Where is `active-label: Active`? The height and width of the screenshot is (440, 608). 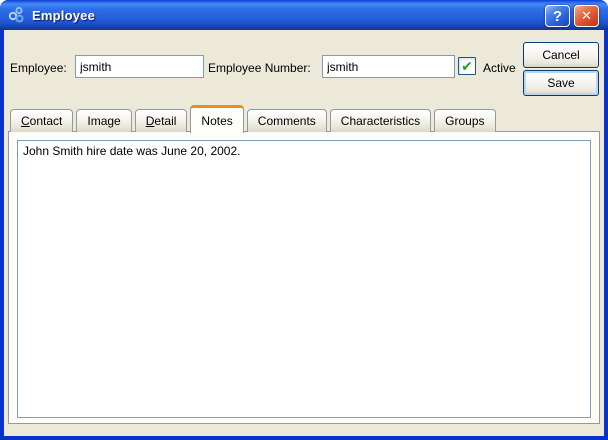 active-label: Active is located at coordinates (499, 68).